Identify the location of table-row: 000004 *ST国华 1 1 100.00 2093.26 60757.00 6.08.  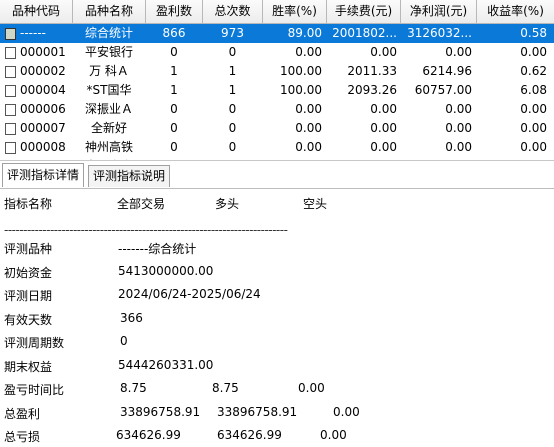
(277, 90).